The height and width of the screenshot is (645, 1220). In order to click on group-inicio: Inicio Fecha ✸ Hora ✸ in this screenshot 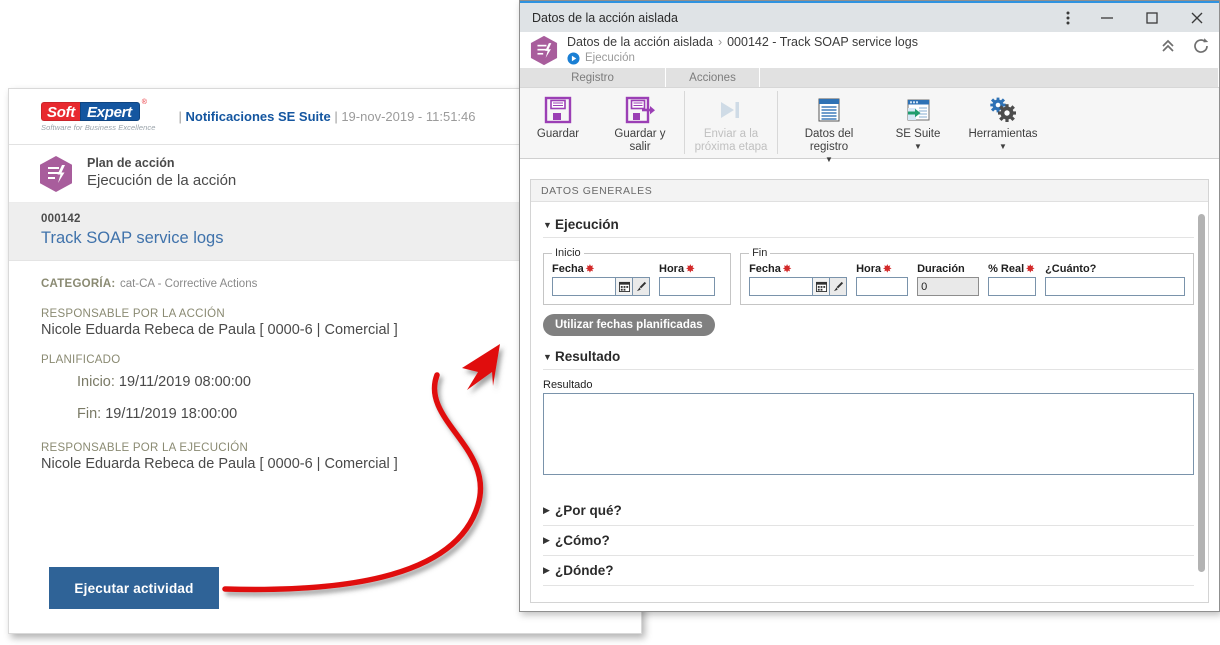, I will do `click(637, 276)`.